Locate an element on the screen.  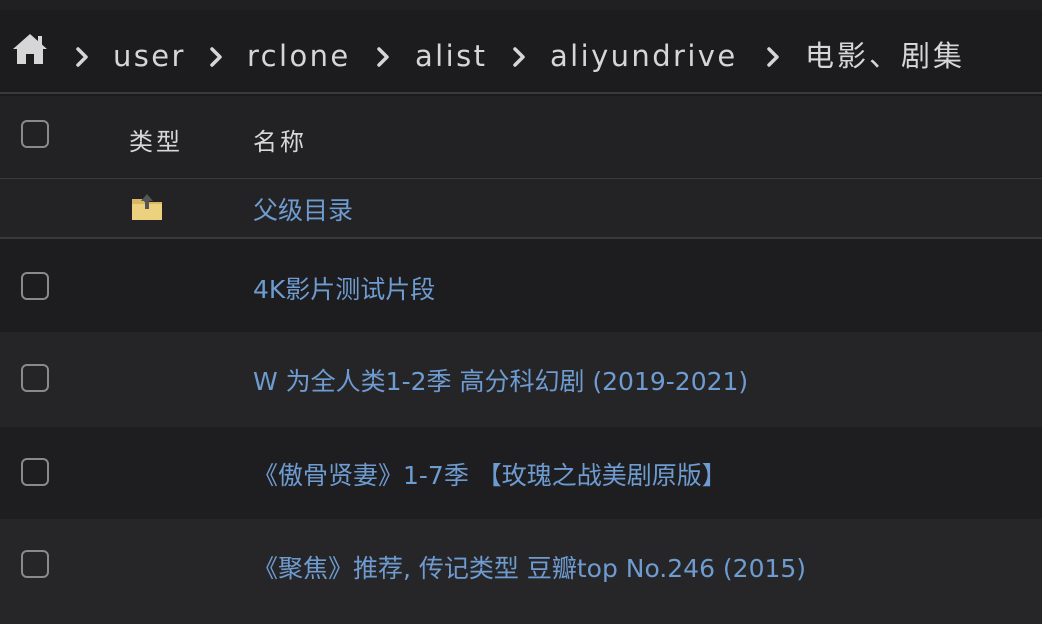
table-row: 《傲骨贤妻》1-7季 【玫瑰之战美剧原版】 is located at coordinates (521, 473).